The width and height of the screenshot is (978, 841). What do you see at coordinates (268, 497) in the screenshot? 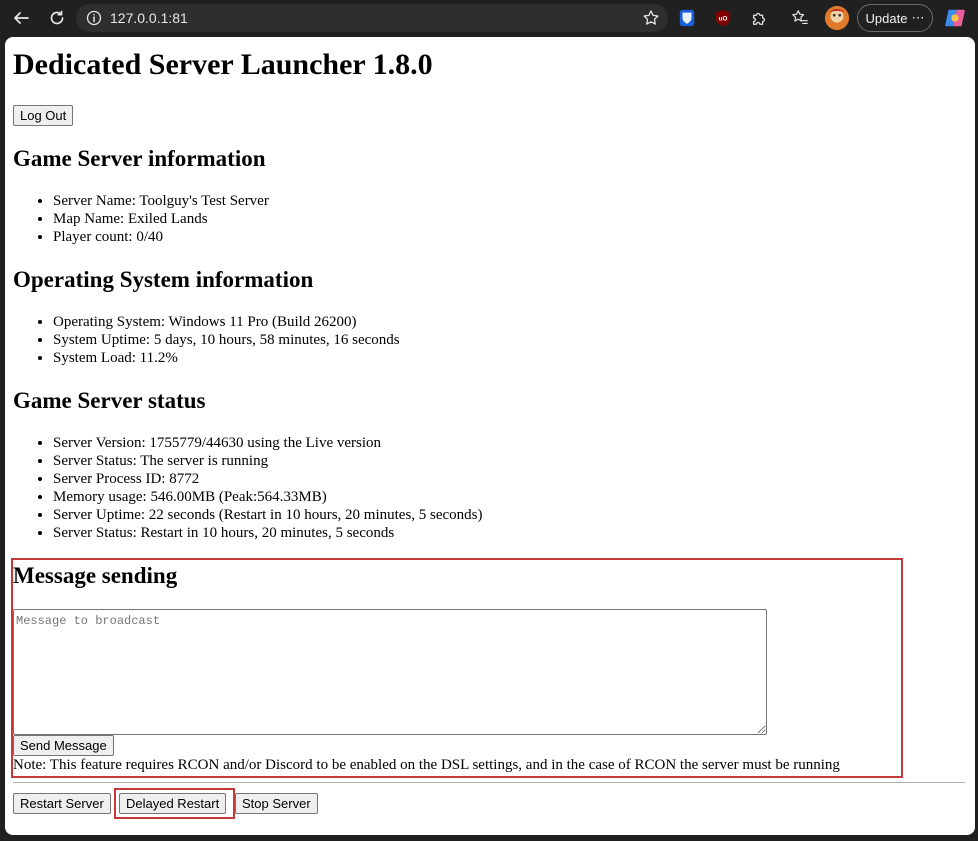
I see `list-item: Memory usage: 546.00MB (Peak:564.33MB)` at bounding box center [268, 497].